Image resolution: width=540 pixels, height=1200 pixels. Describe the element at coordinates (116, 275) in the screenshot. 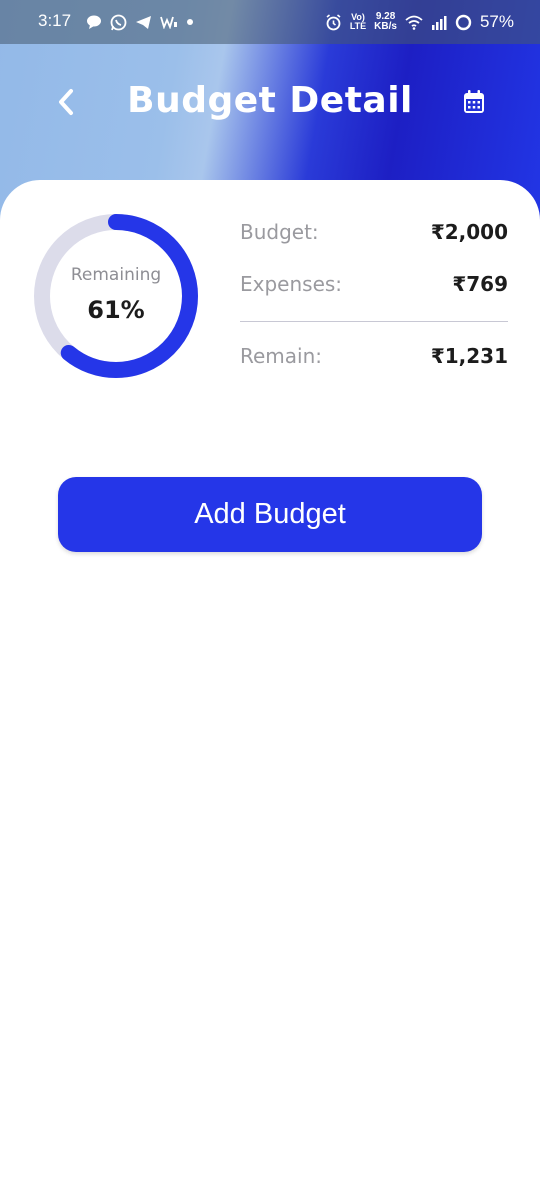

I see `ring-label: Remaining` at that location.